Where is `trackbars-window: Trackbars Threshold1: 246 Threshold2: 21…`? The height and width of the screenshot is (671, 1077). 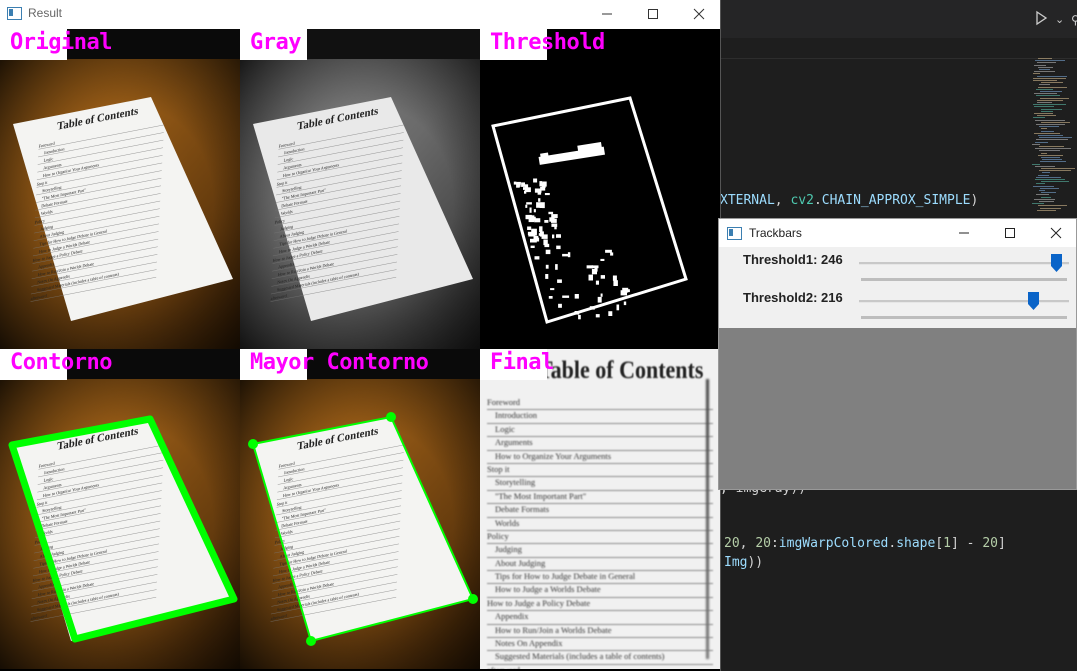 trackbars-window: Trackbars Threshold1: 246 Threshold2: 21… is located at coordinates (897, 354).